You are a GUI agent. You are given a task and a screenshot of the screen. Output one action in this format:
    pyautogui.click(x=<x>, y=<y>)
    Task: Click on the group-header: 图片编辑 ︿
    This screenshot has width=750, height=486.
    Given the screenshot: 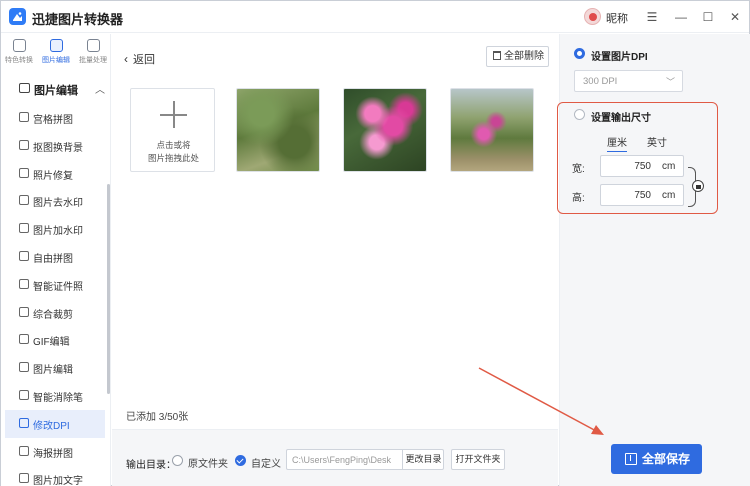 What is the action you would take?
    pyautogui.click(x=55, y=89)
    